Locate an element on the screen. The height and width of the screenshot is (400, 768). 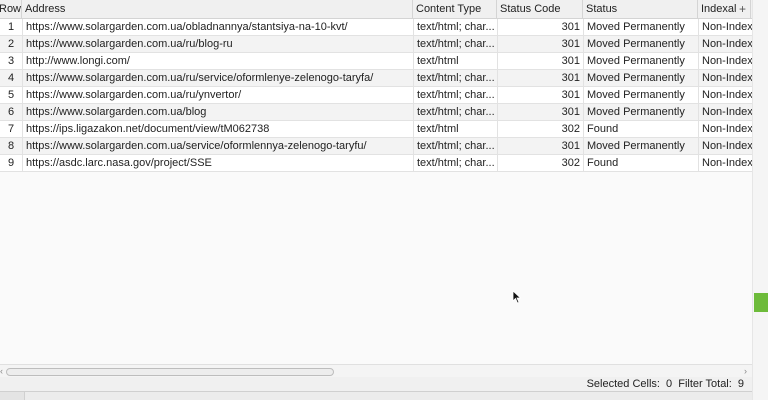
selected-cells-value: 0 is located at coordinates (669, 384).